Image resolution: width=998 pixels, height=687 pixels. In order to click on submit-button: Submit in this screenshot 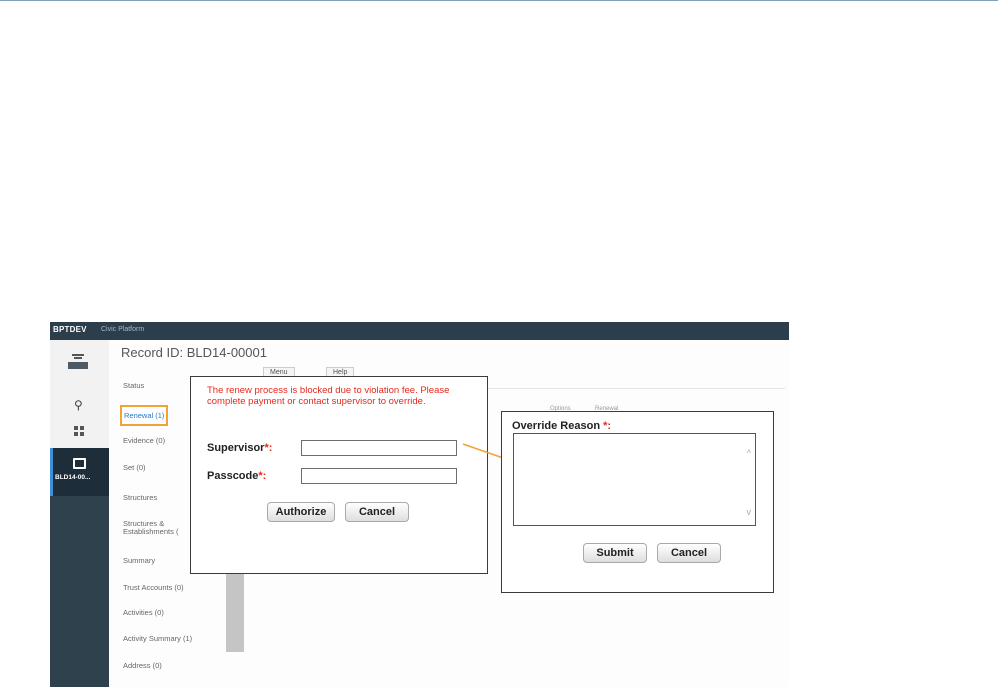, I will do `click(615, 553)`.